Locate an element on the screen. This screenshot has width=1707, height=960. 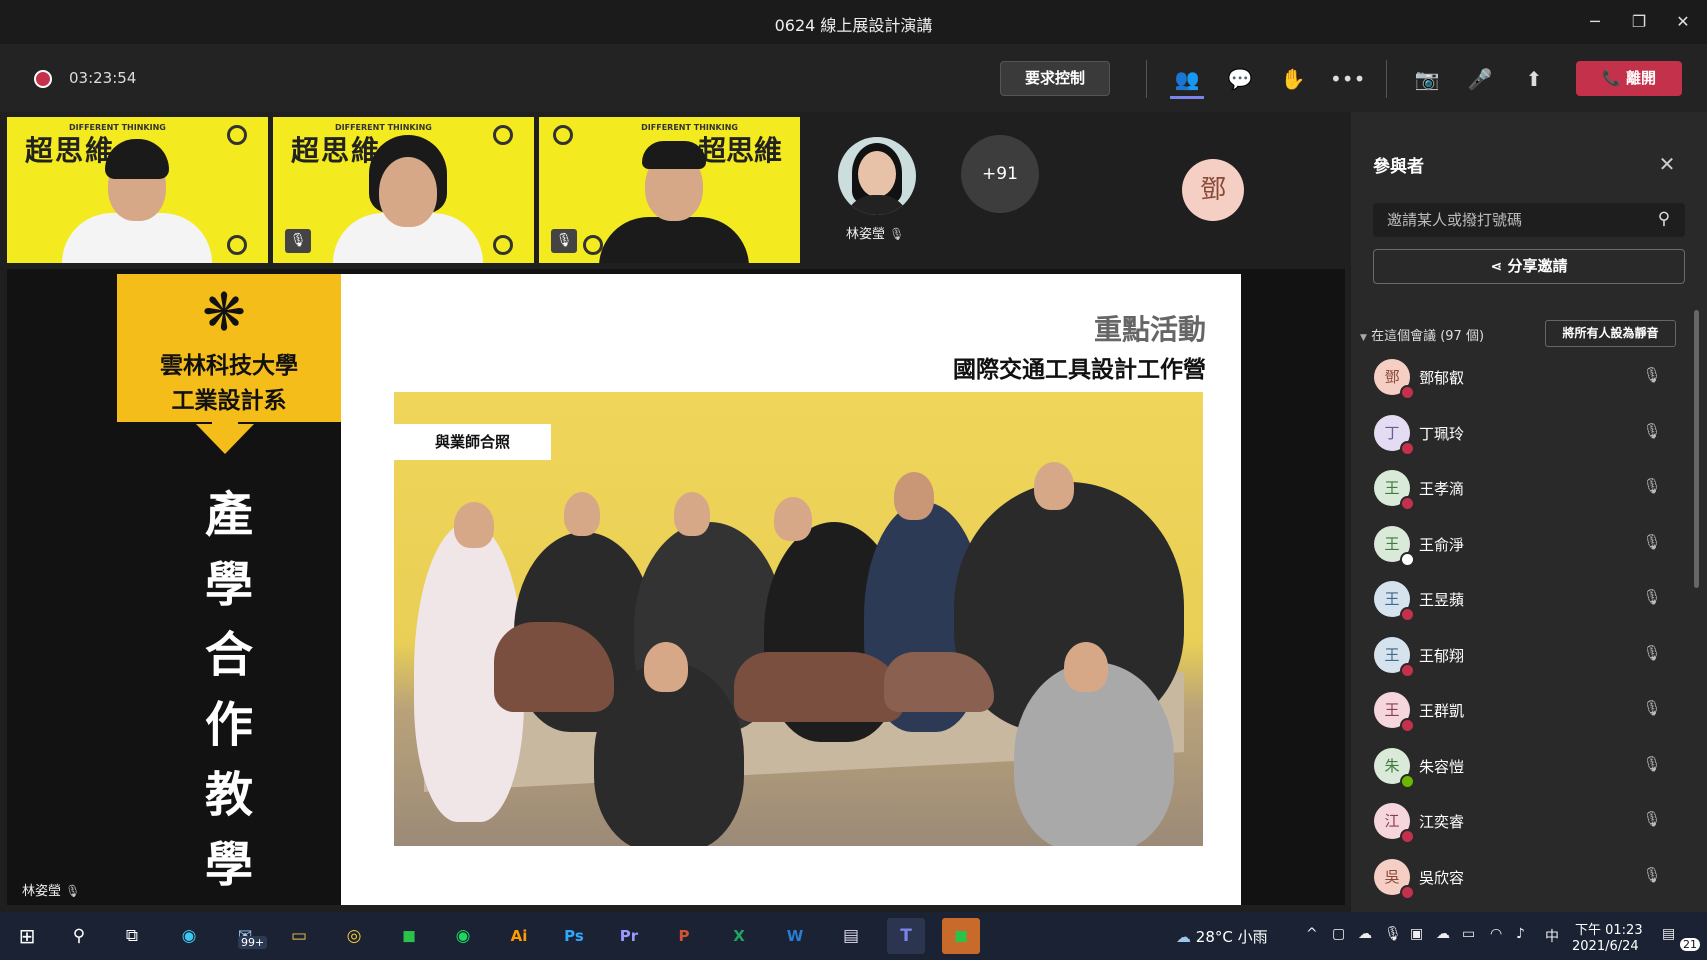
weather-widget: ☁ 28°C 小雨 is located at coordinates (1222, 936).